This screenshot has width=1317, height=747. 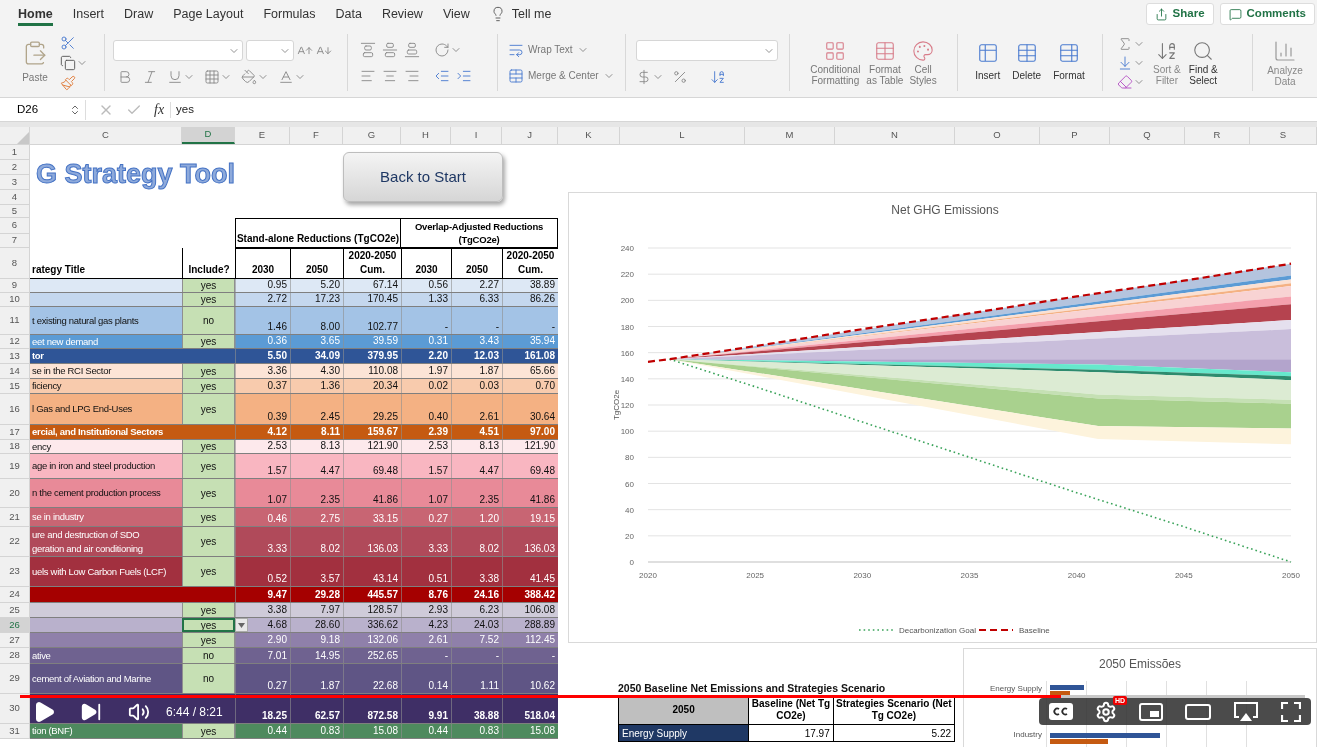 I want to click on column-header: L, so click(x=682, y=135).